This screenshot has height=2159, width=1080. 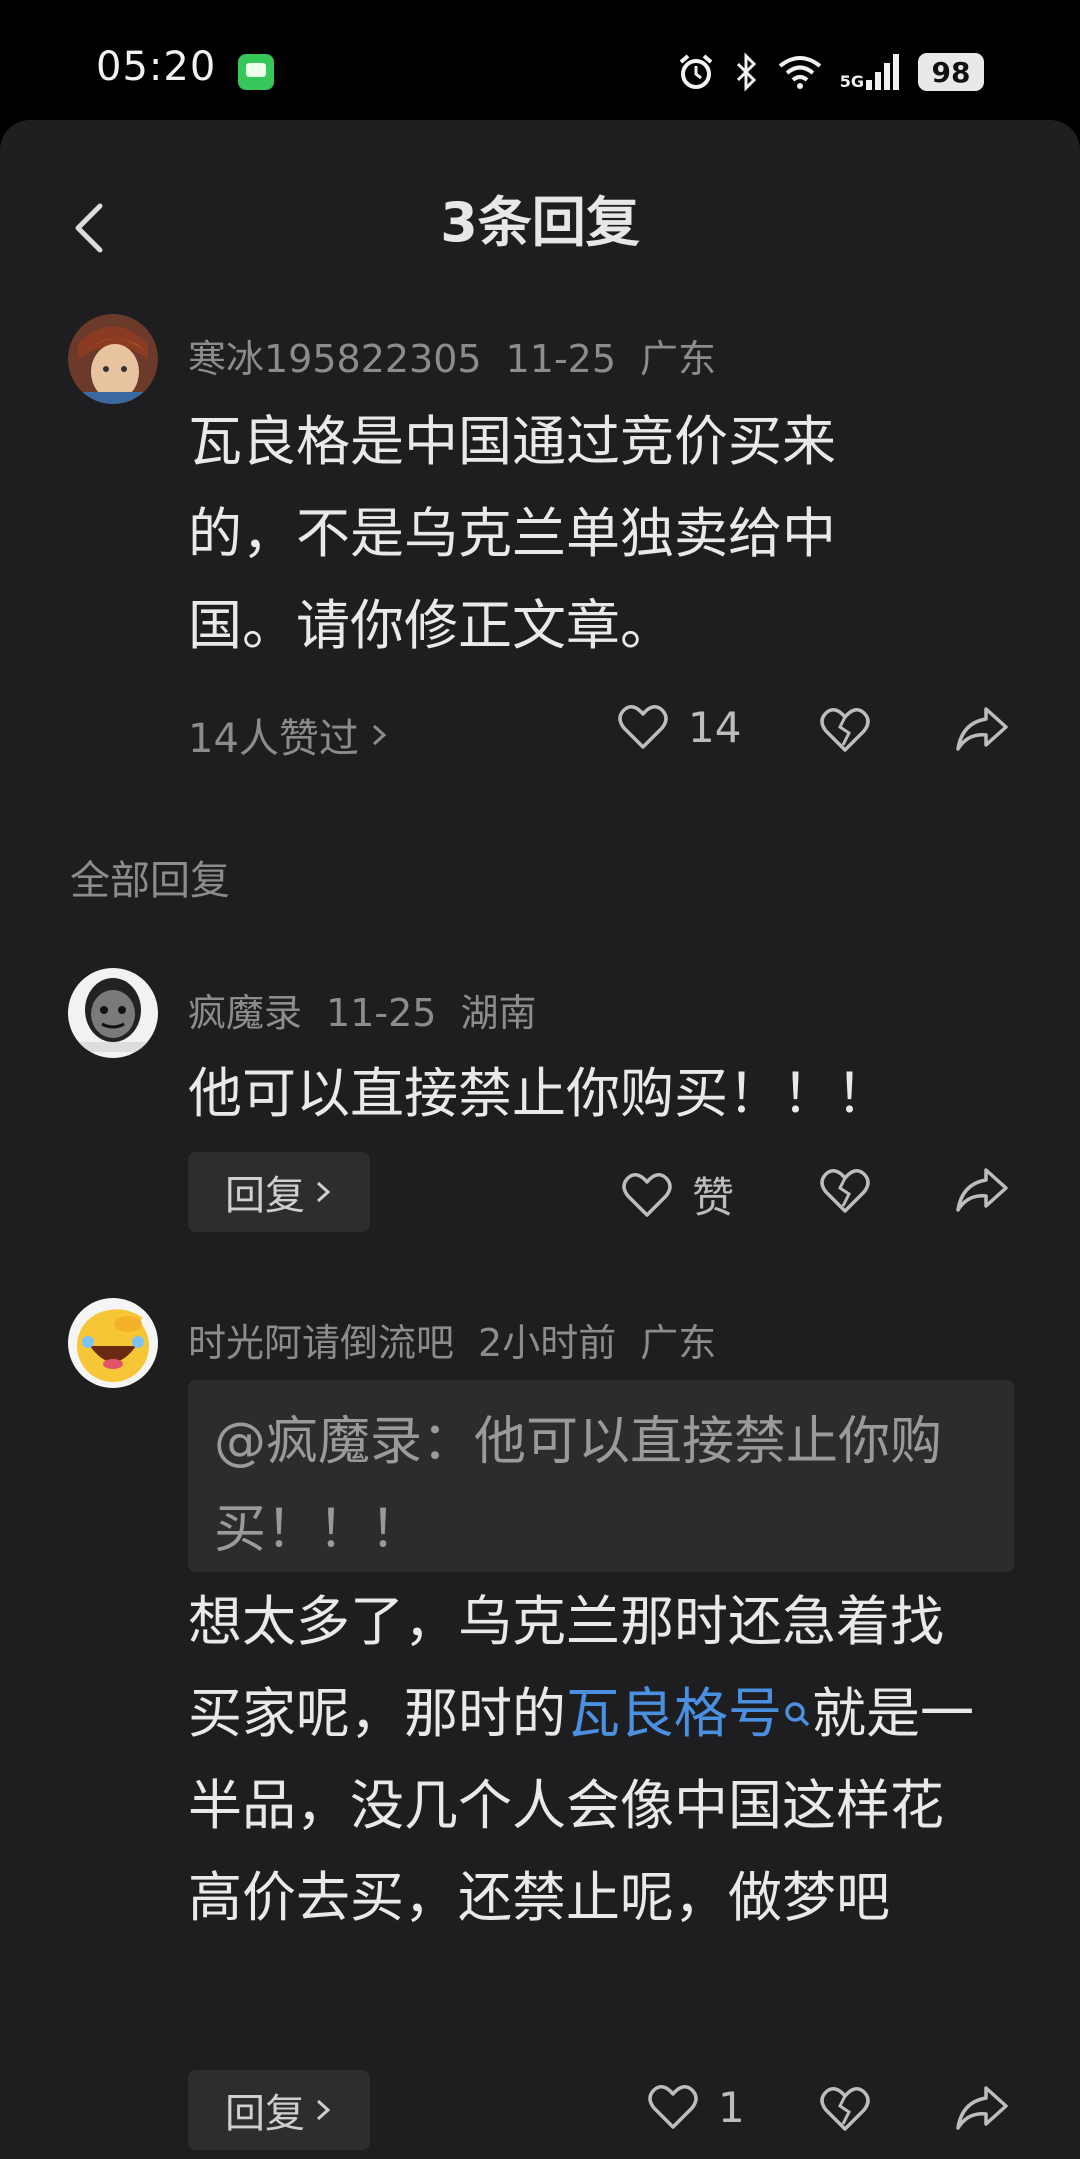 I want to click on like-button: 1, so click(x=695, y=2107).